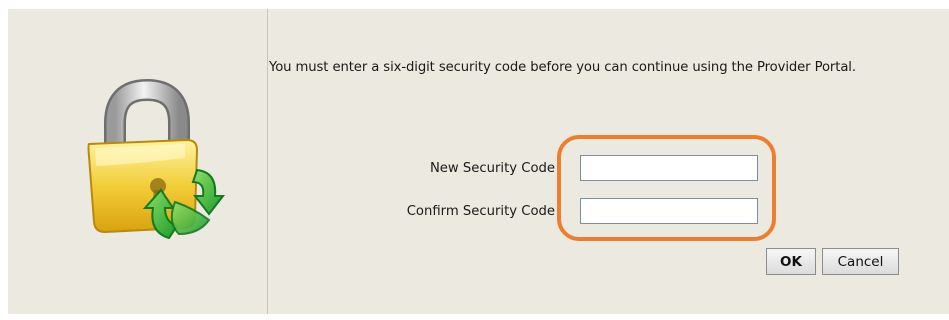 The image size is (949, 320). Describe the element at coordinates (860, 261) in the screenshot. I see `cancel-button: Cancel` at that location.